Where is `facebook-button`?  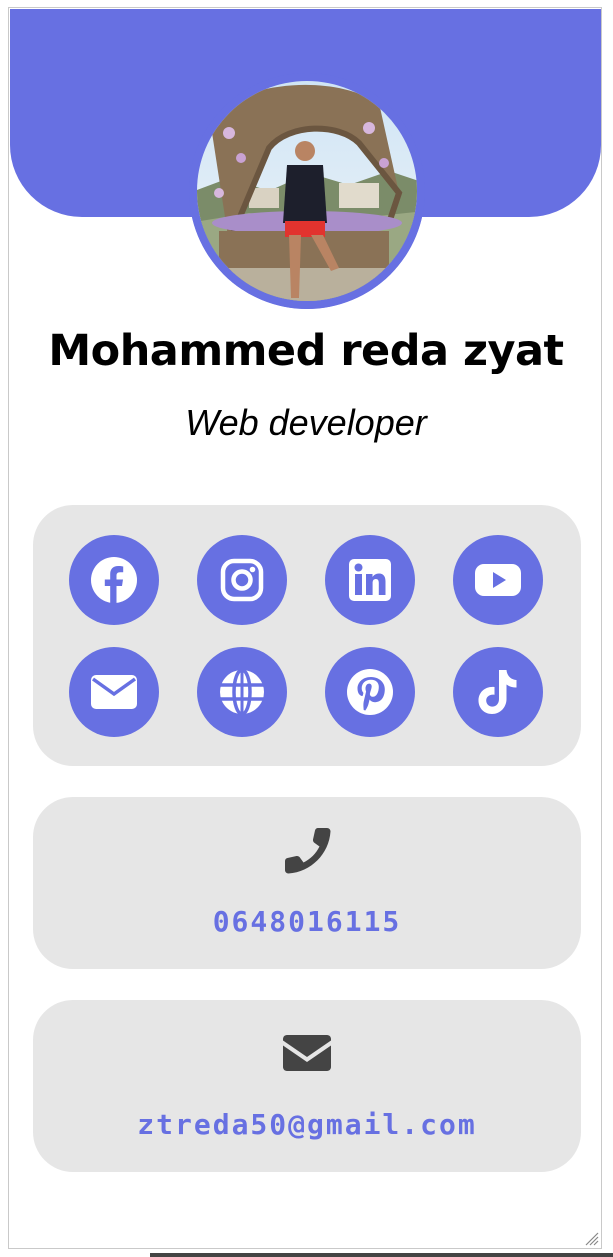
facebook-button is located at coordinates (114, 580).